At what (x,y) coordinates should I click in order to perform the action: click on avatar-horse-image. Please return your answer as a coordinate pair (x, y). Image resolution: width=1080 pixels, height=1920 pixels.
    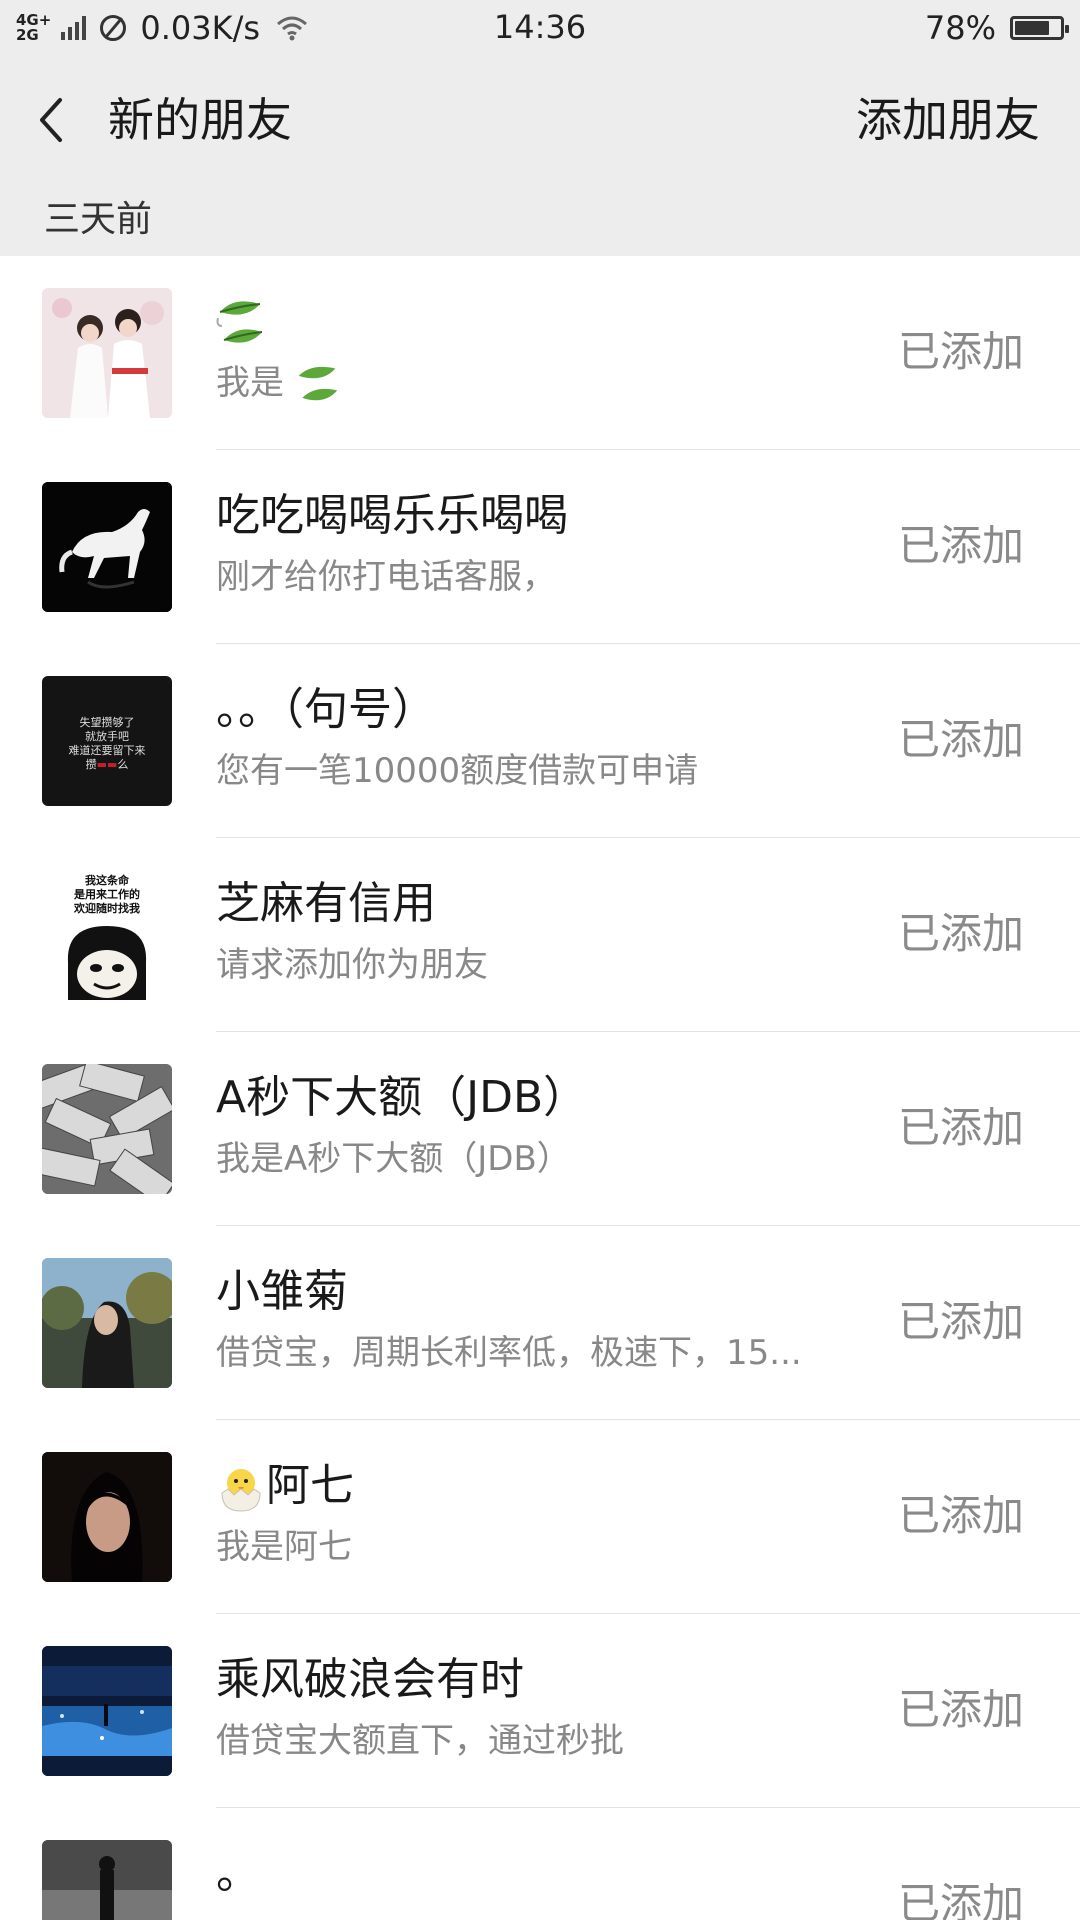
    Looking at the image, I should click on (107, 547).